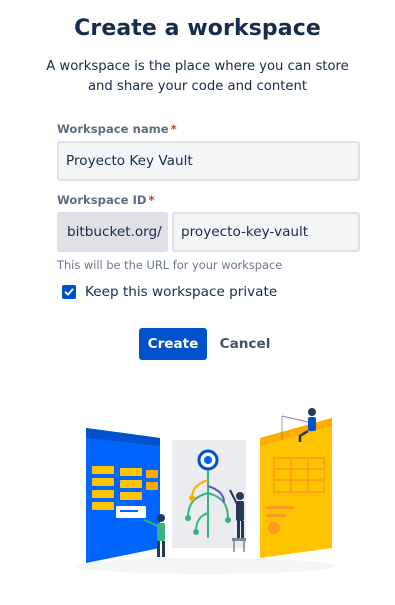 Image resolution: width=395 pixels, height=605 pixels. What do you see at coordinates (181, 292) in the screenshot?
I see `private-checkbox-label: Keep this workspace private` at bounding box center [181, 292].